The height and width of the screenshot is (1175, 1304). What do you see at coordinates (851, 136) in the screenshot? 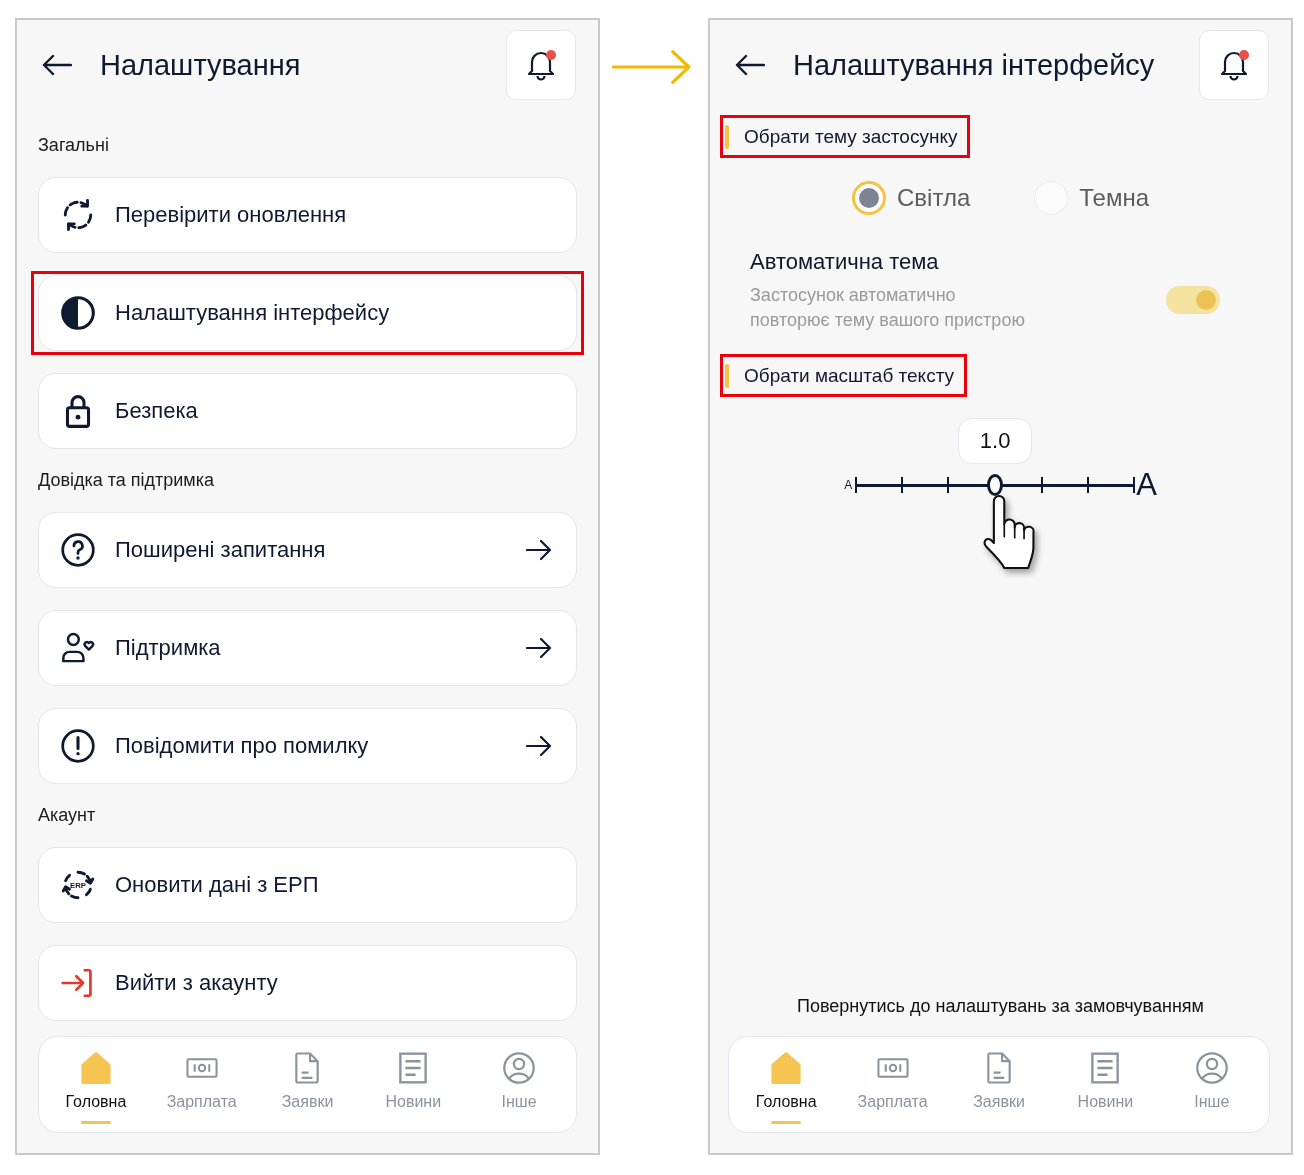
I see `section-heading: Обрати тему застосунку` at bounding box center [851, 136].